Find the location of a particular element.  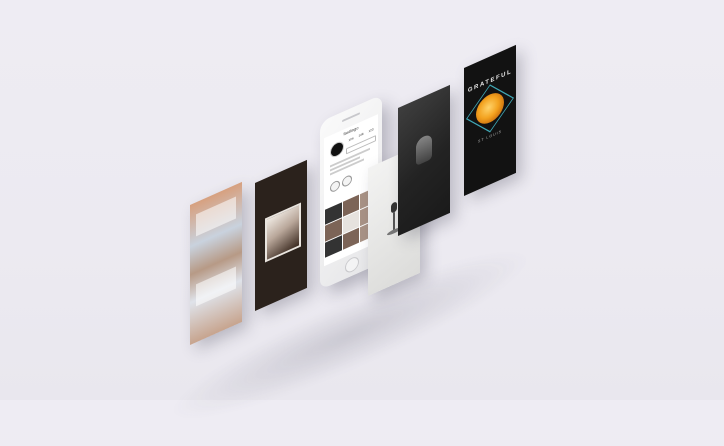

portrait-card is located at coordinates (281, 235).